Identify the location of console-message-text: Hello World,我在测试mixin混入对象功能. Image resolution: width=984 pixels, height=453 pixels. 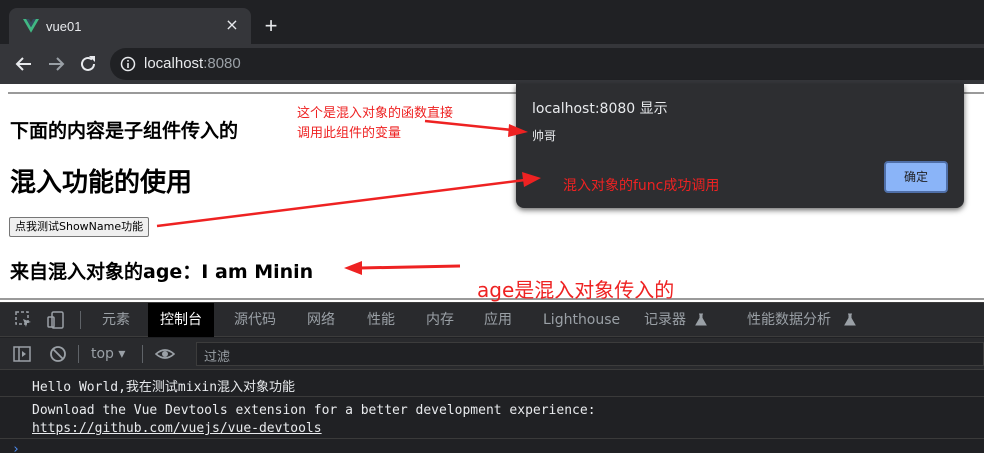
(164, 387).